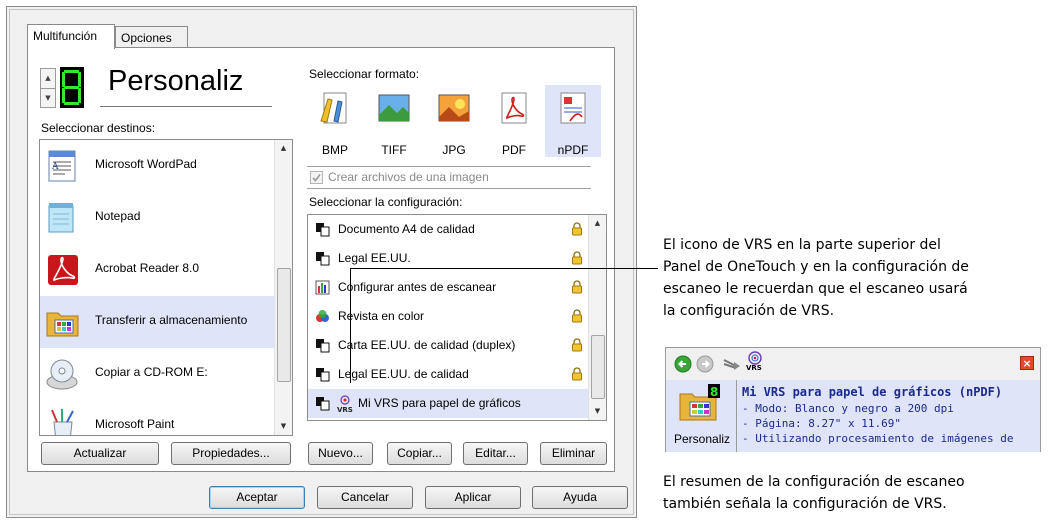  What do you see at coordinates (872, 392) in the screenshot?
I see `summary-title: Mi VRS para papel de gráficos (nPDF)` at bounding box center [872, 392].